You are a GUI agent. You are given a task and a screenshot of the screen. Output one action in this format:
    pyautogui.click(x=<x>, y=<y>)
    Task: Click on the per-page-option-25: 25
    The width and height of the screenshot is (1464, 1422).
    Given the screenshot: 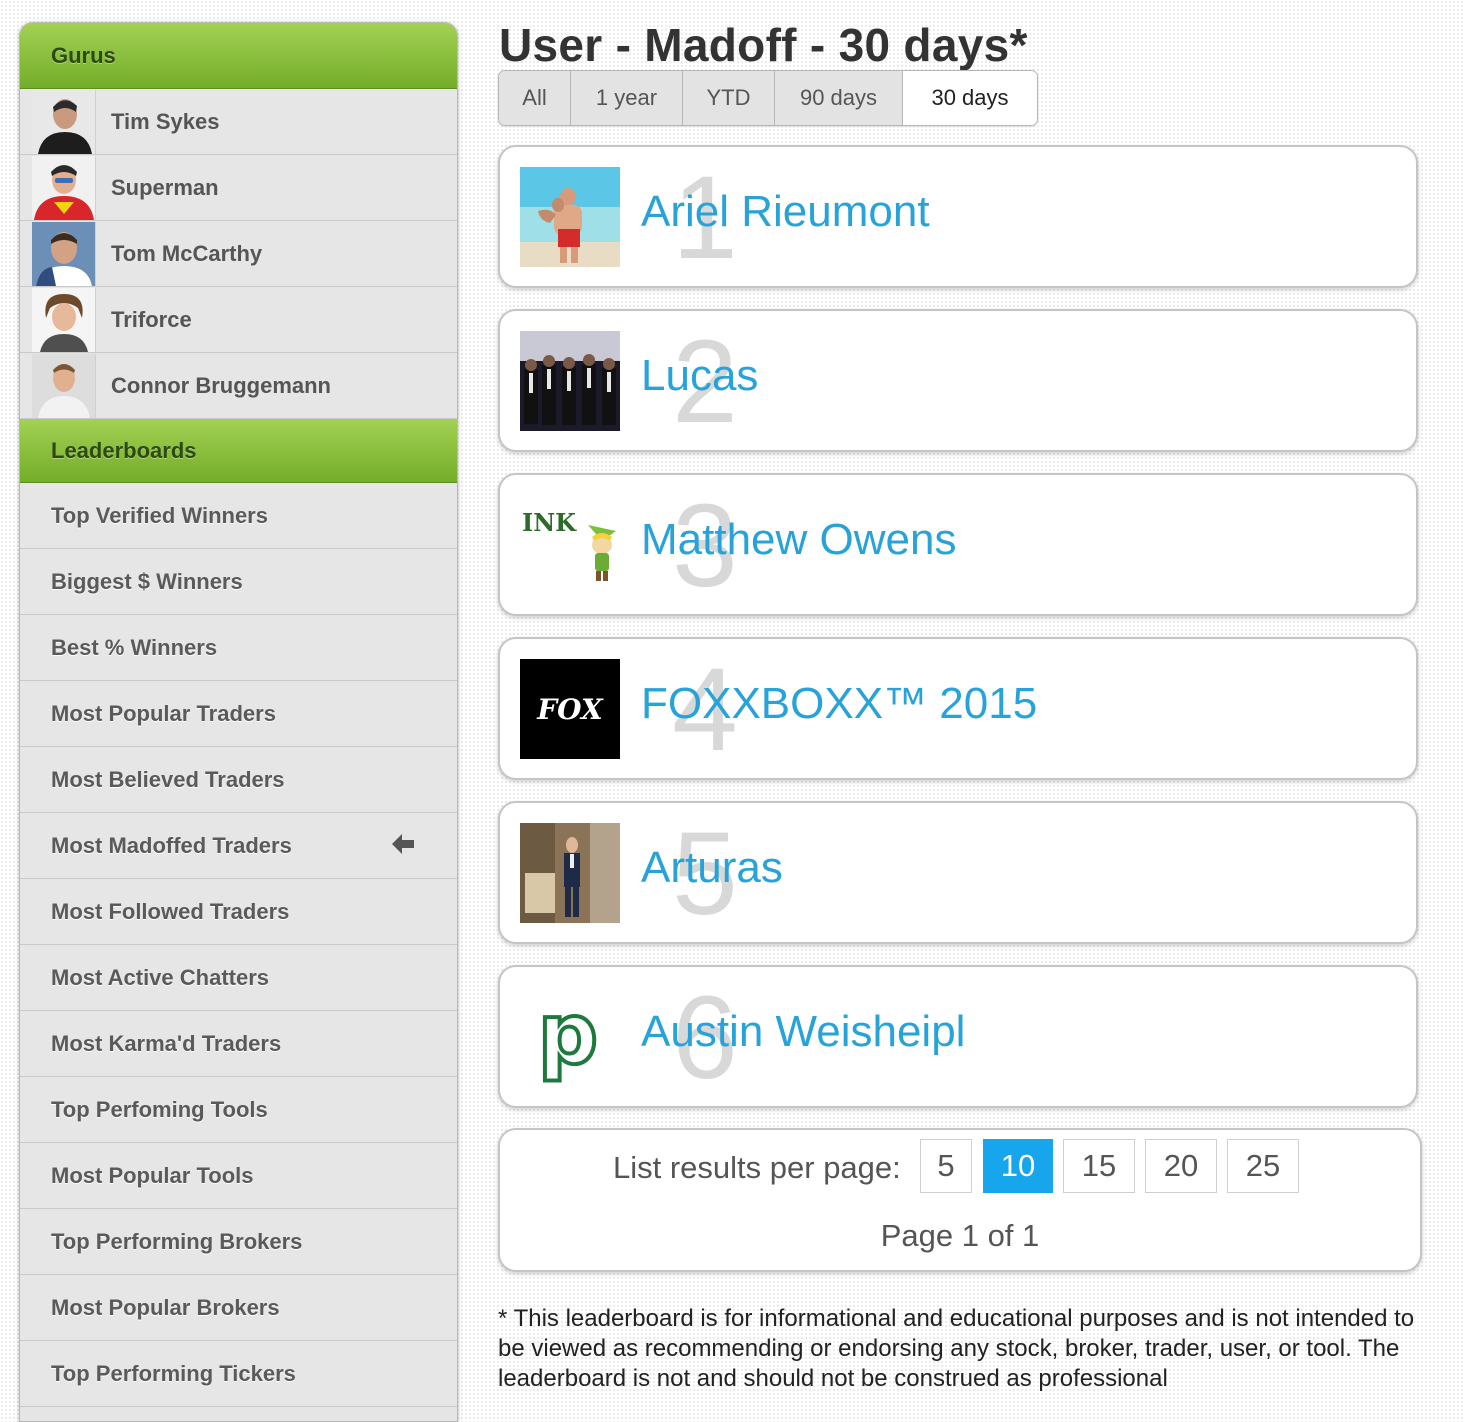 What is the action you would take?
    pyautogui.click(x=1263, y=1166)
    